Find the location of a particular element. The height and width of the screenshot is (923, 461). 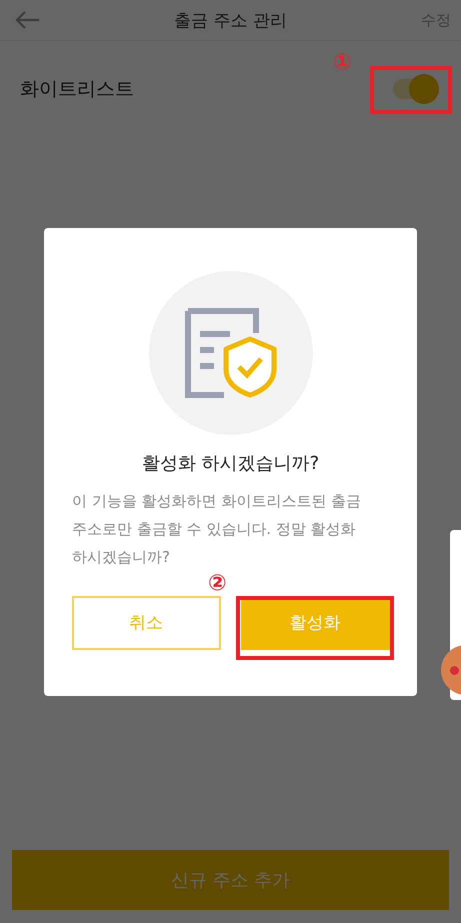

annotation-number: ① is located at coordinates (342, 63).